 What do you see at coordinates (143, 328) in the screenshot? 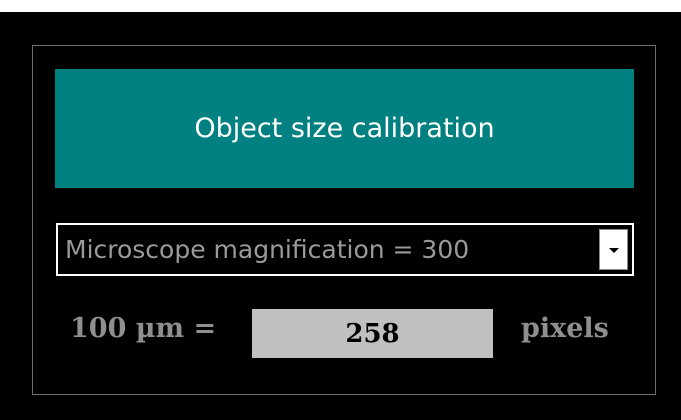
I see `length-label: 100 µm =` at bounding box center [143, 328].